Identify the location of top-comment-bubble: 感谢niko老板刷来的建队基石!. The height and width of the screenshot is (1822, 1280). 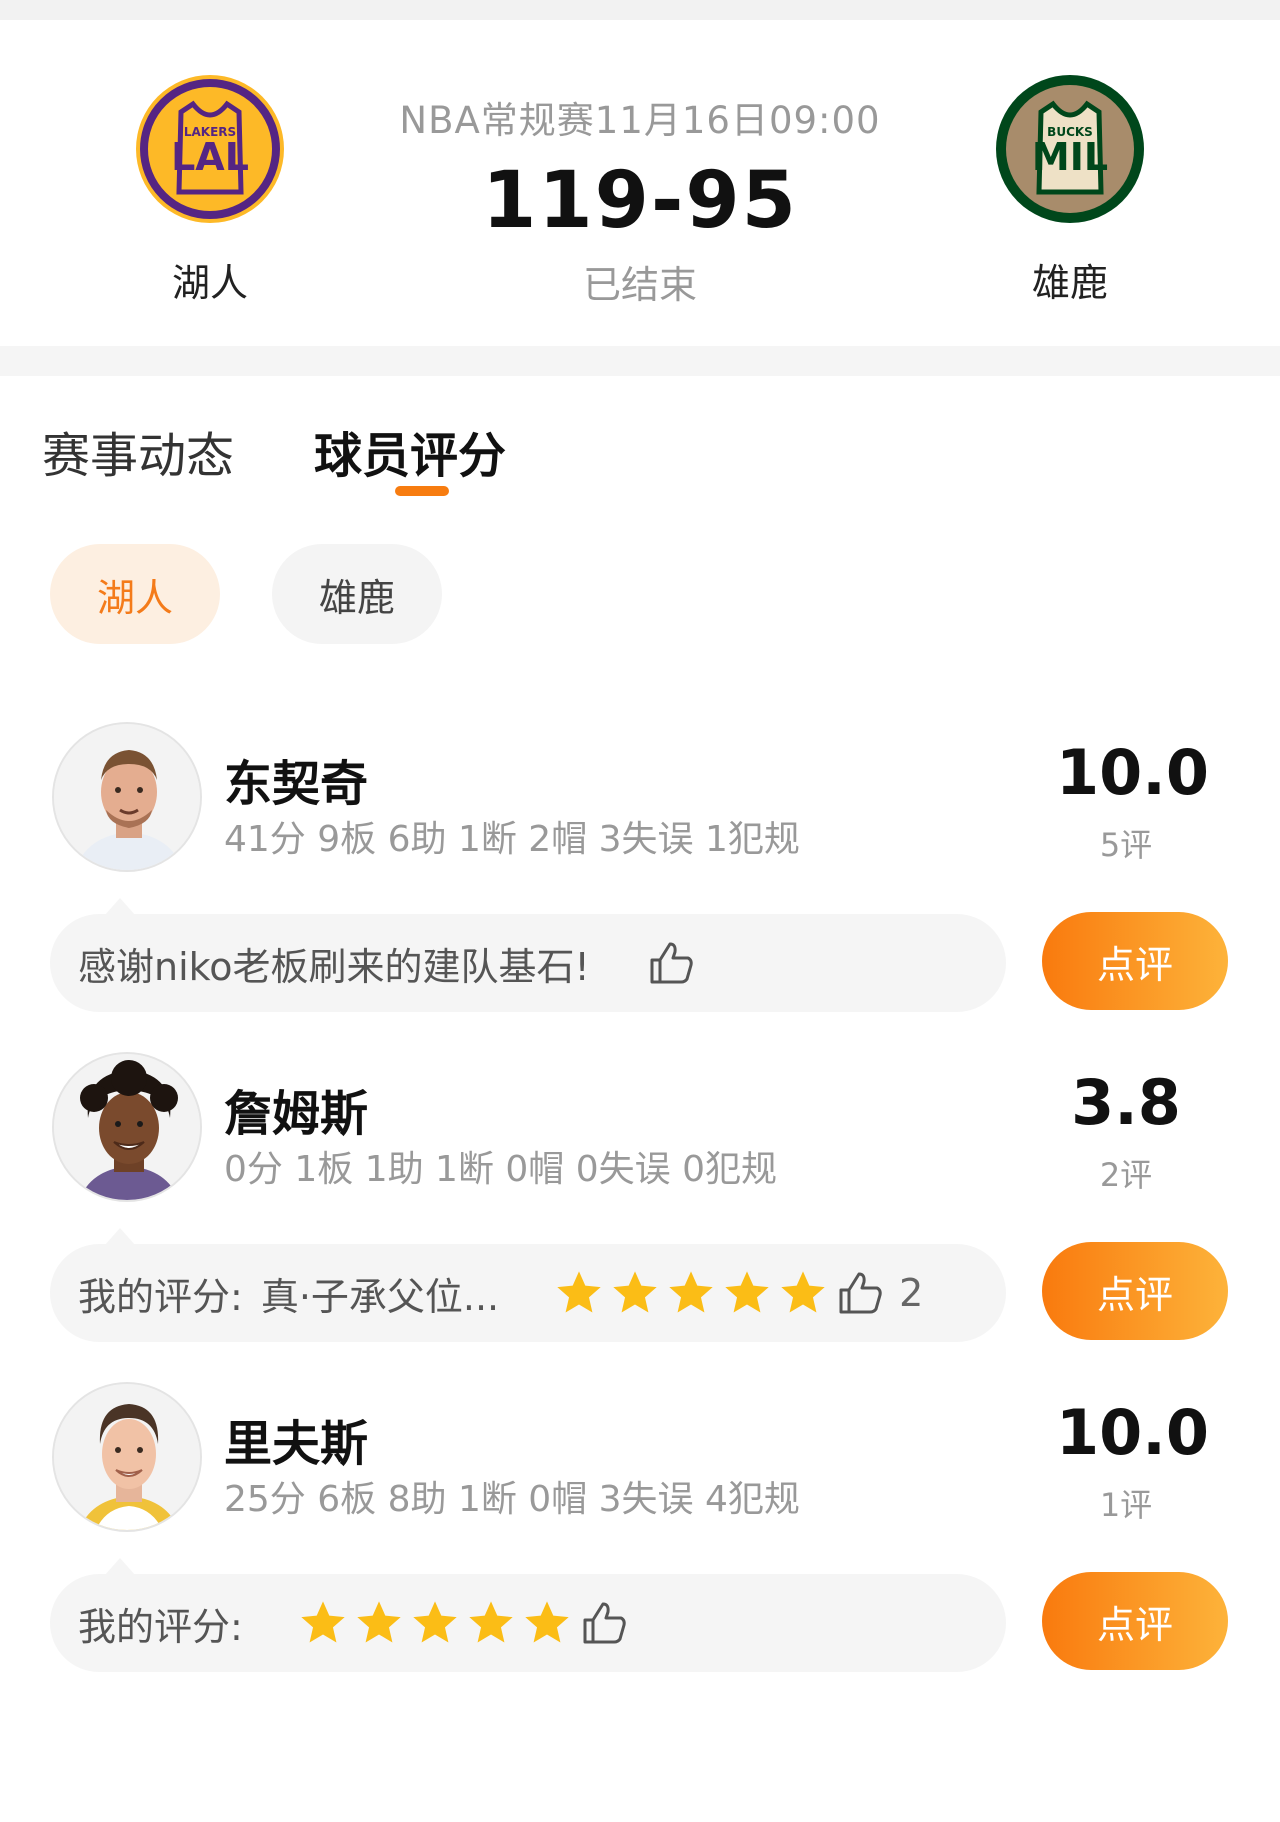
(528, 963).